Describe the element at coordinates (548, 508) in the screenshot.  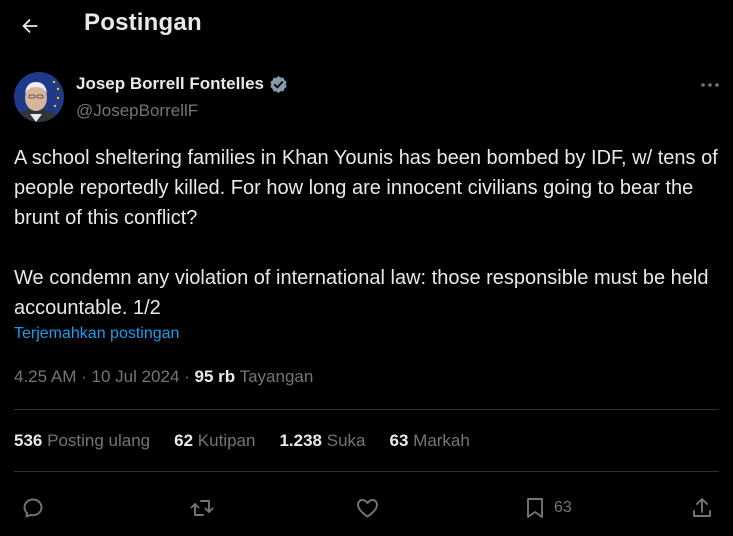
I see `bookmark-button: 63` at that location.